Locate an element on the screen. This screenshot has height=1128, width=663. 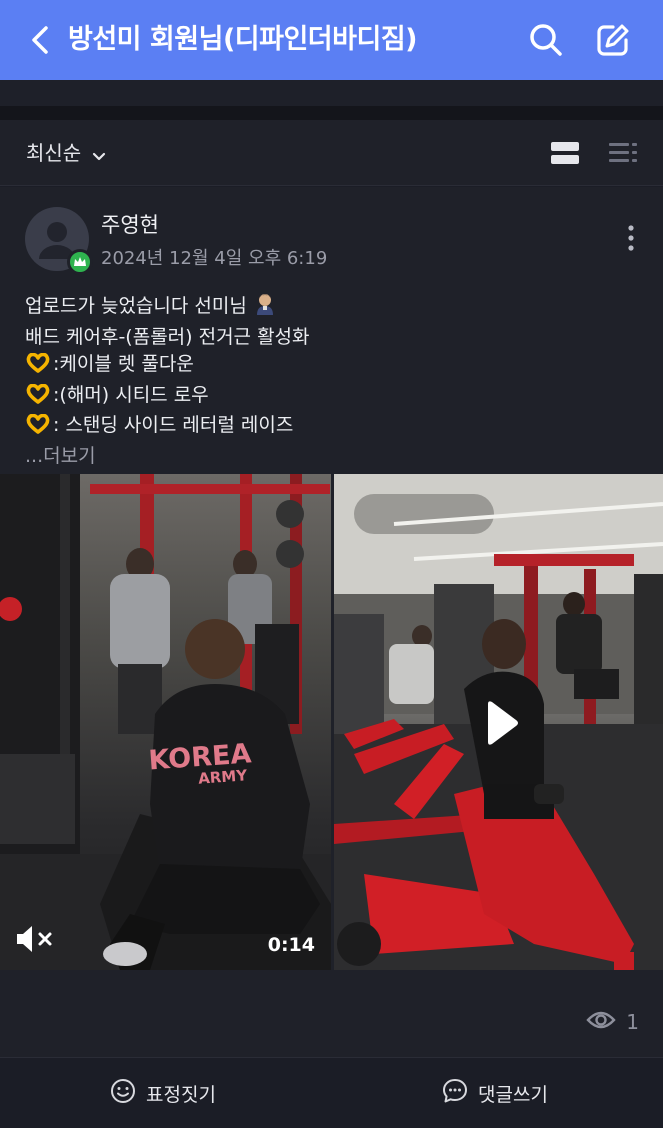
view-counter: 1 is located at coordinates (612, 1022).